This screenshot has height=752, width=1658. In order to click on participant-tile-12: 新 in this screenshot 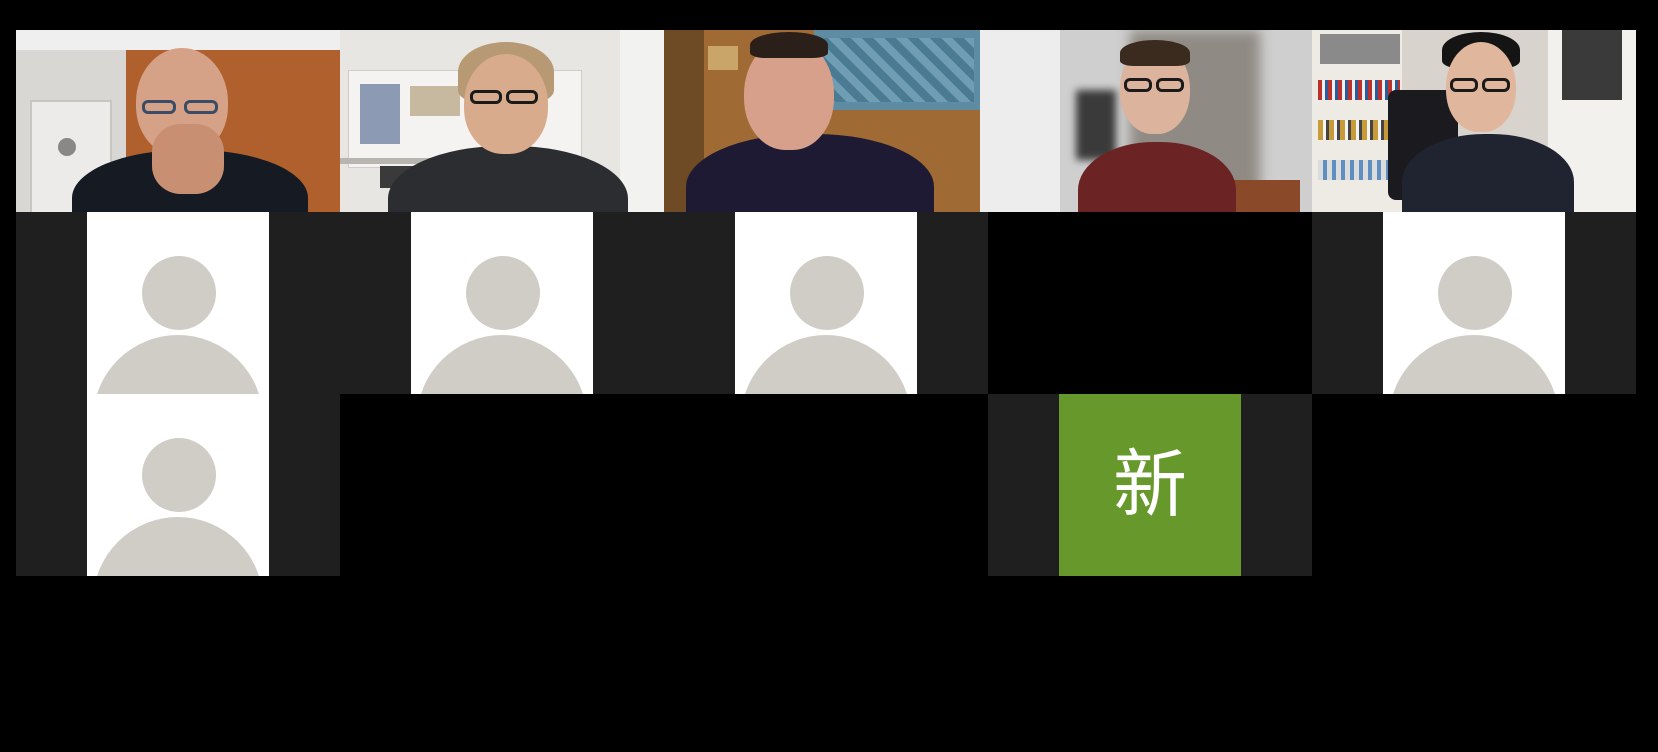, I will do `click(1150, 485)`.